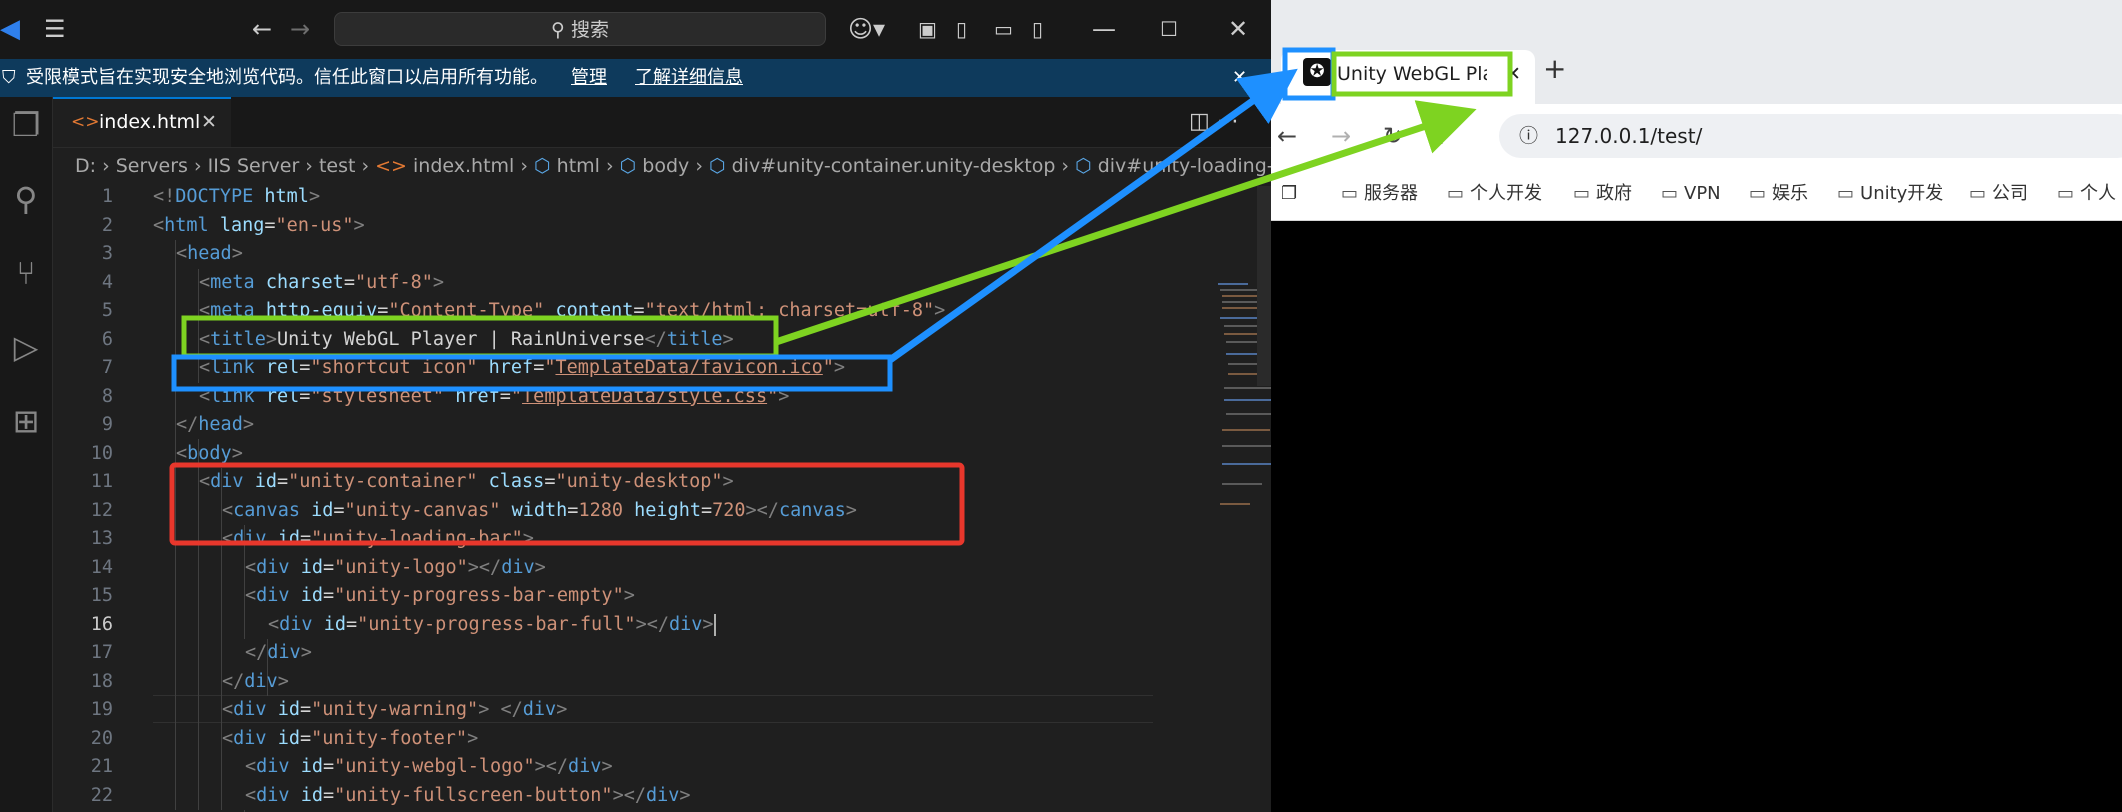 This screenshot has height=812, width=2122. I want to click on bookmark-folder: ▭ 个人开发, so click(1494, 194).